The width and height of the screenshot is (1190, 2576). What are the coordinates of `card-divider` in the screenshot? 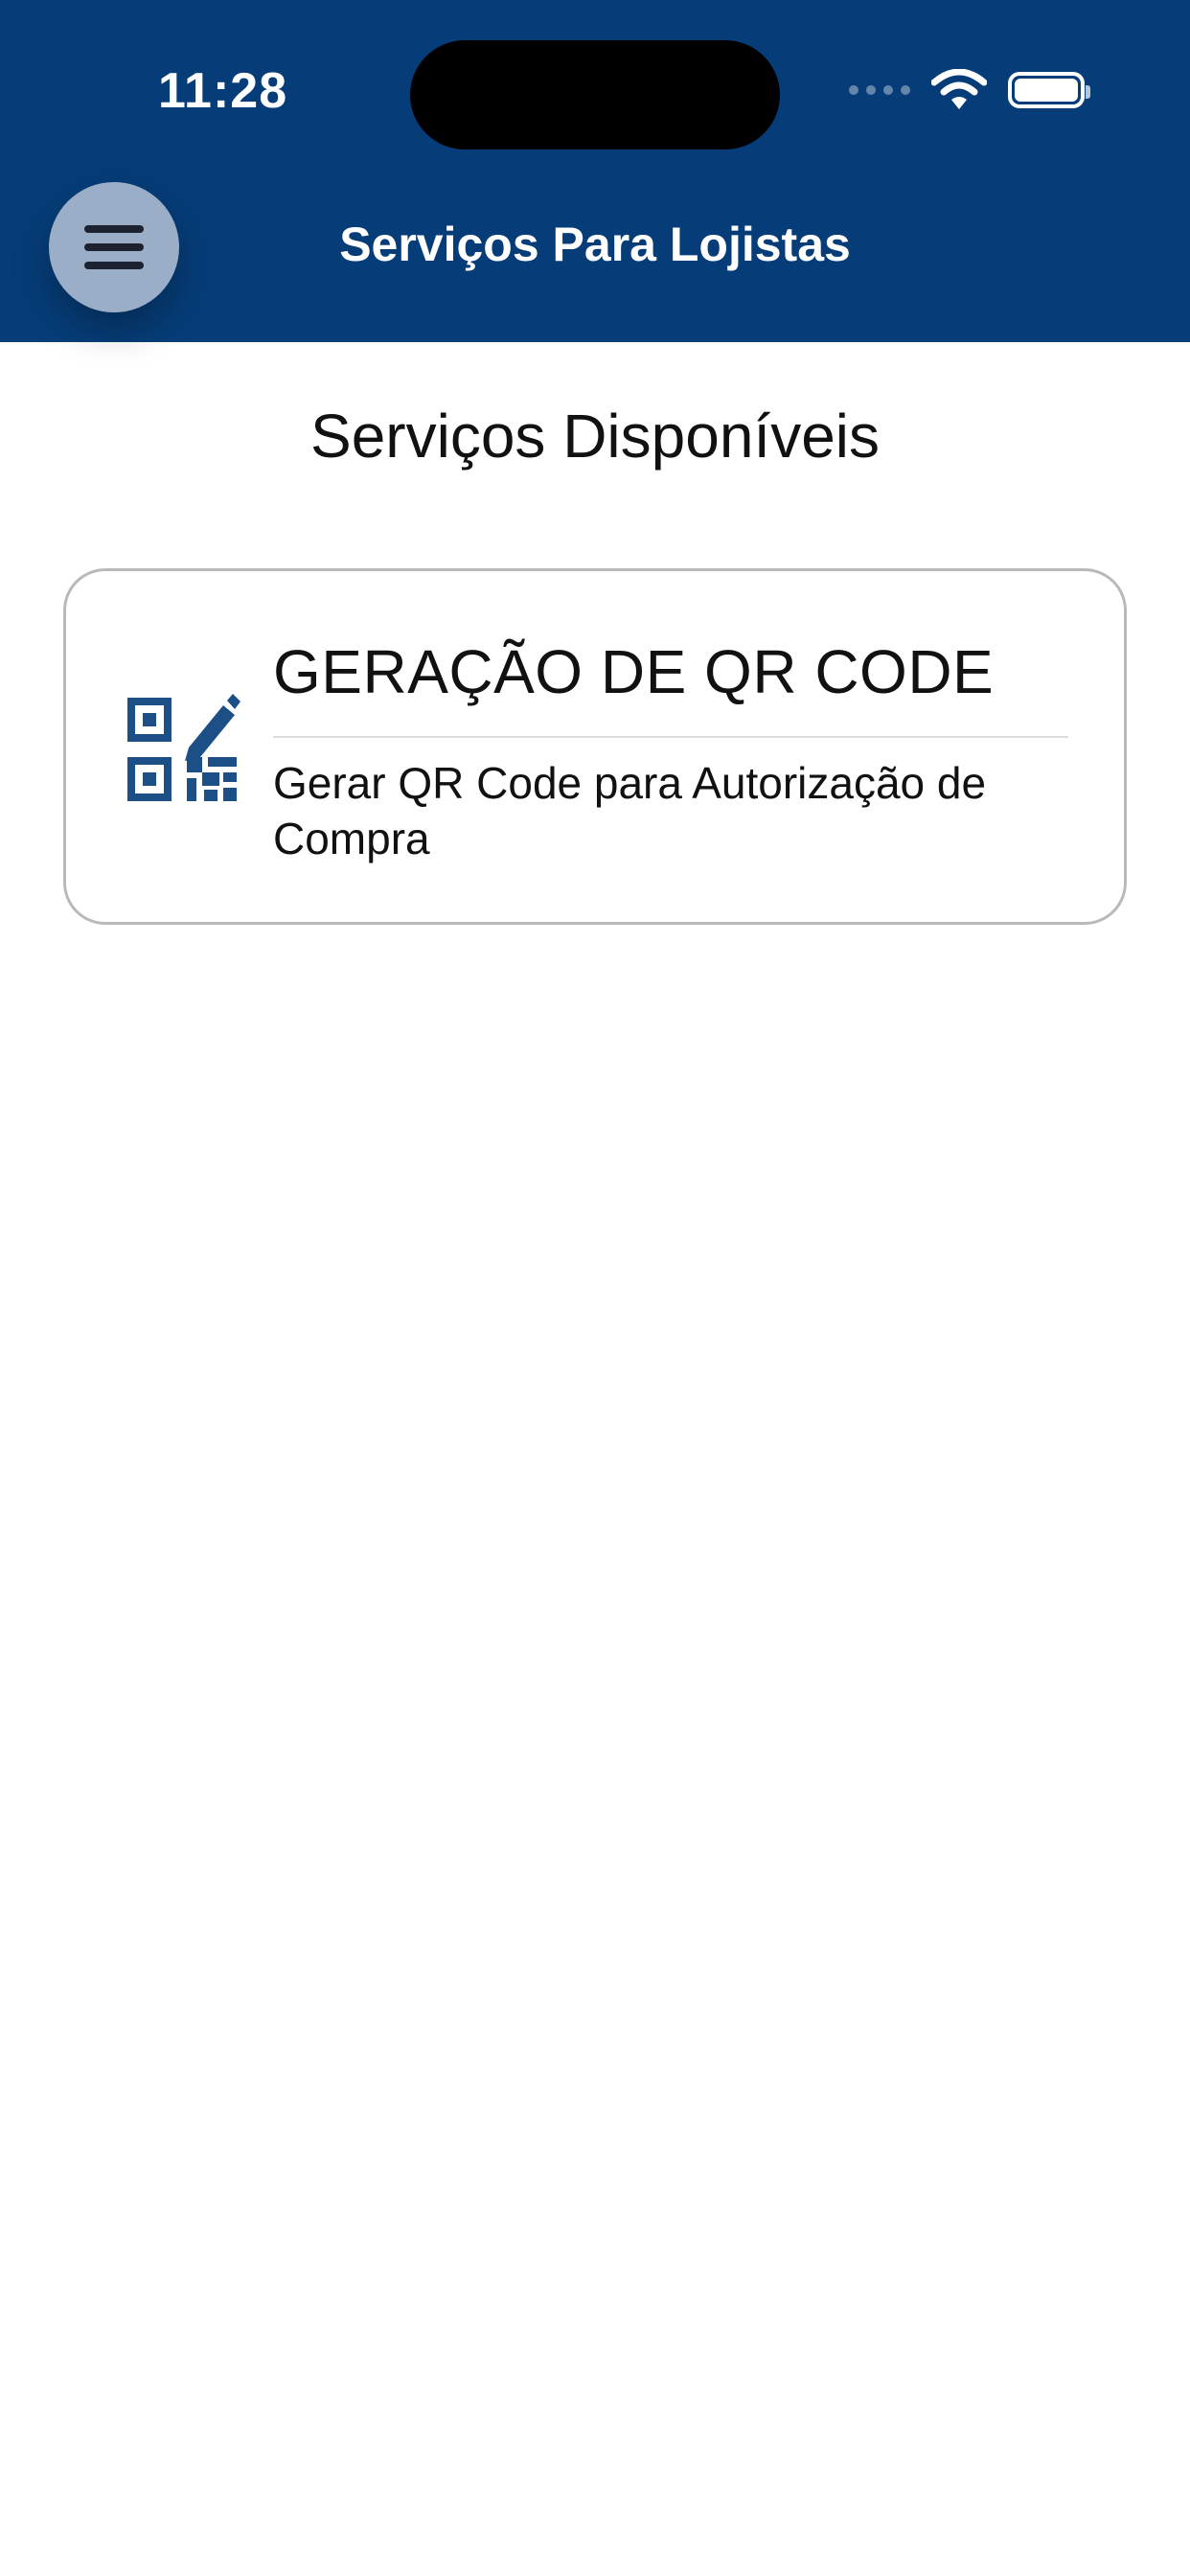 It's located at (670, 737).